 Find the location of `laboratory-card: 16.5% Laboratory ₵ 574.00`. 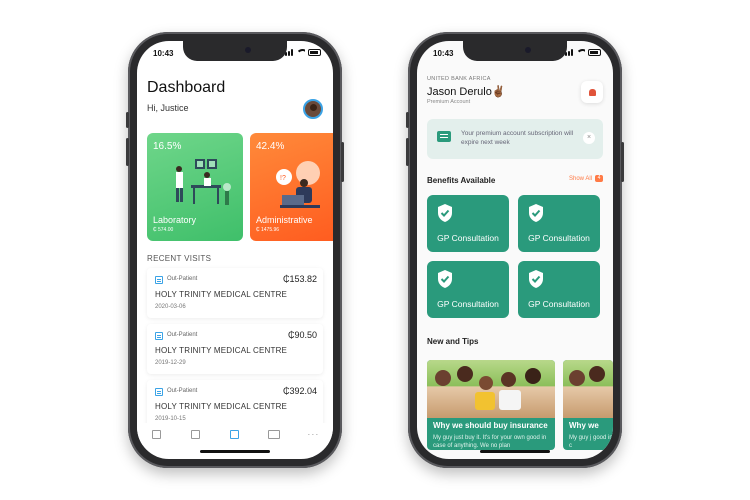

laboratory-card: 16.5% Laboratory ₵ 574.00 is located at coordinates (195, 187).